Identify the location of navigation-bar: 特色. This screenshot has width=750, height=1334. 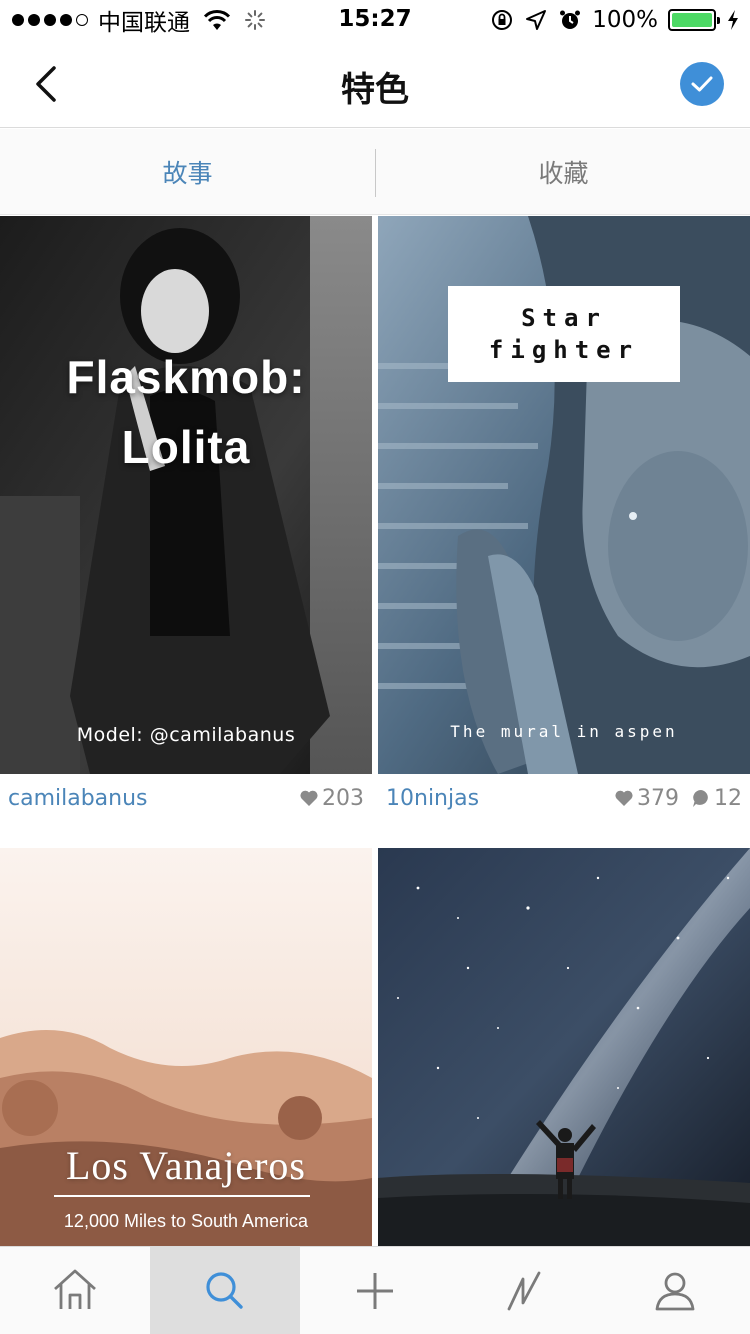
(375, 84).